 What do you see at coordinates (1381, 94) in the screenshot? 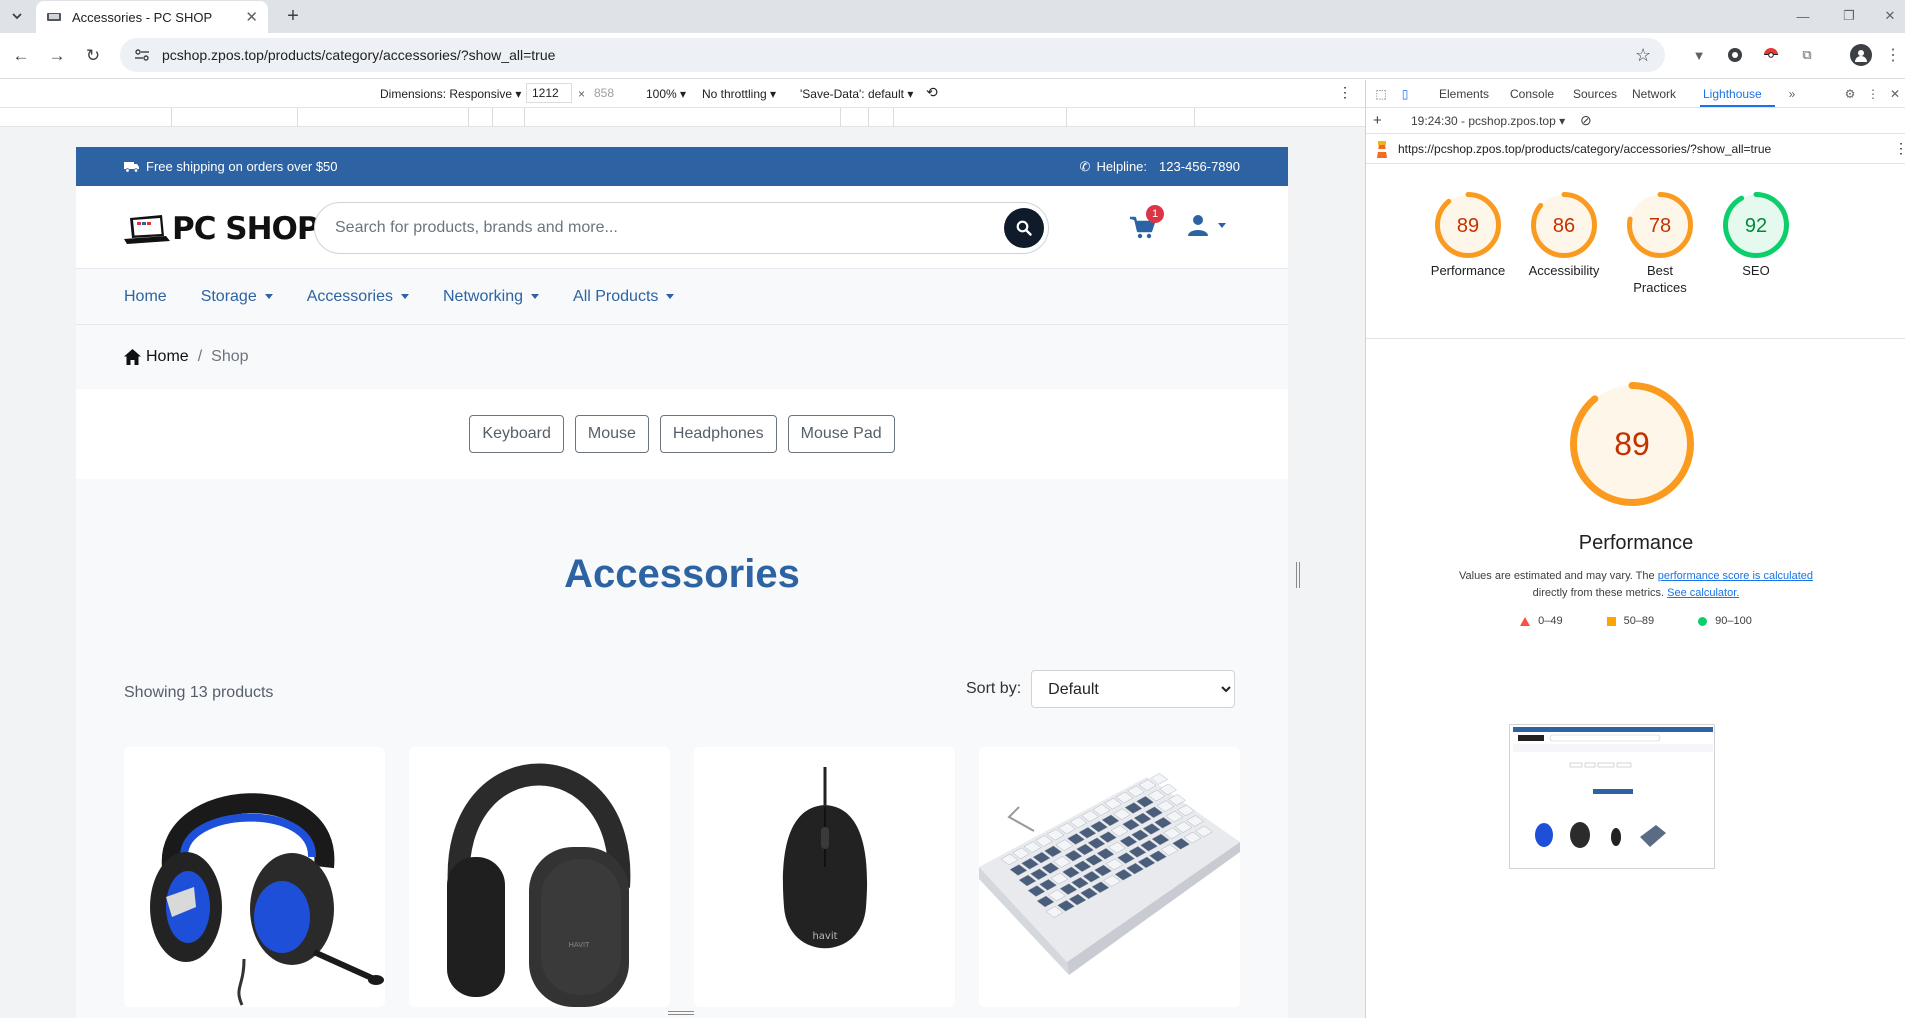
I see `inspect-element-icon: ⬚` at bounding box center [1381, 94].